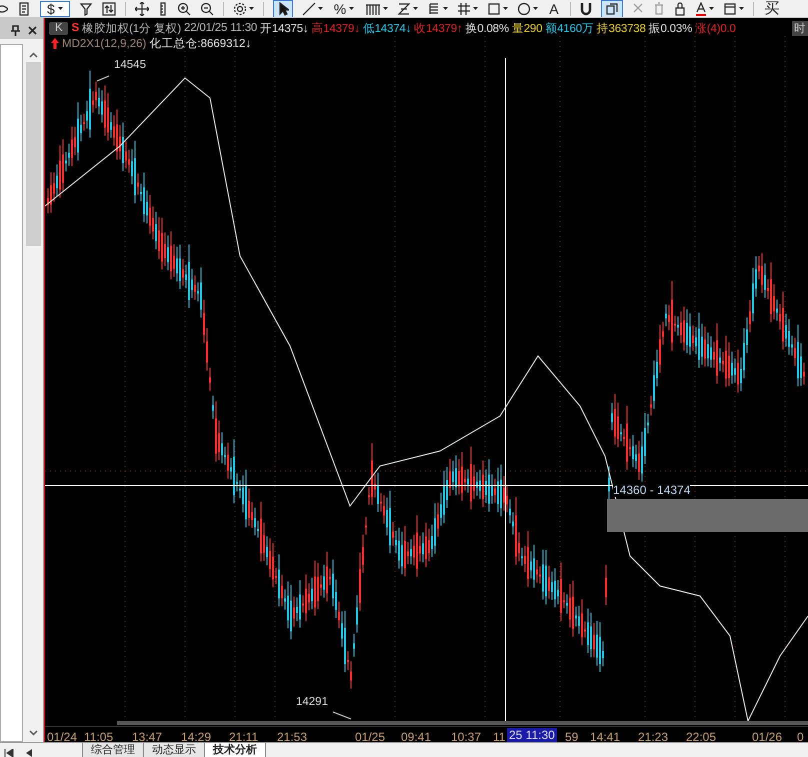 This screenshot has height=757, width=808. Describe the element at coordinates (196, 736) in the screenshot. I see `time-label: 14:29` at that location.